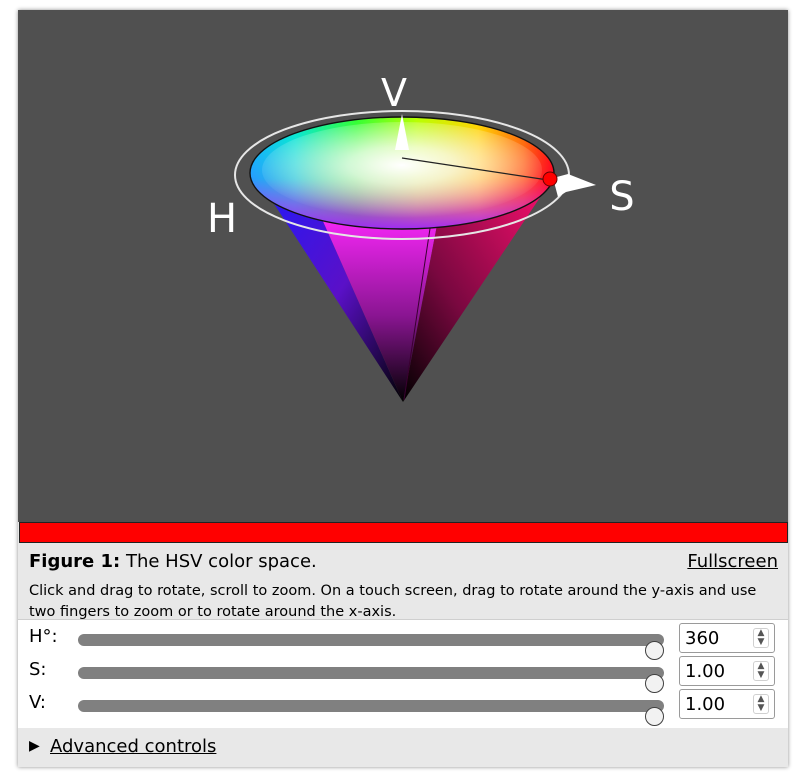  Describe the element at coordinates (43, 636) in the screenshot. I see `hue-label: H°:` at that location.